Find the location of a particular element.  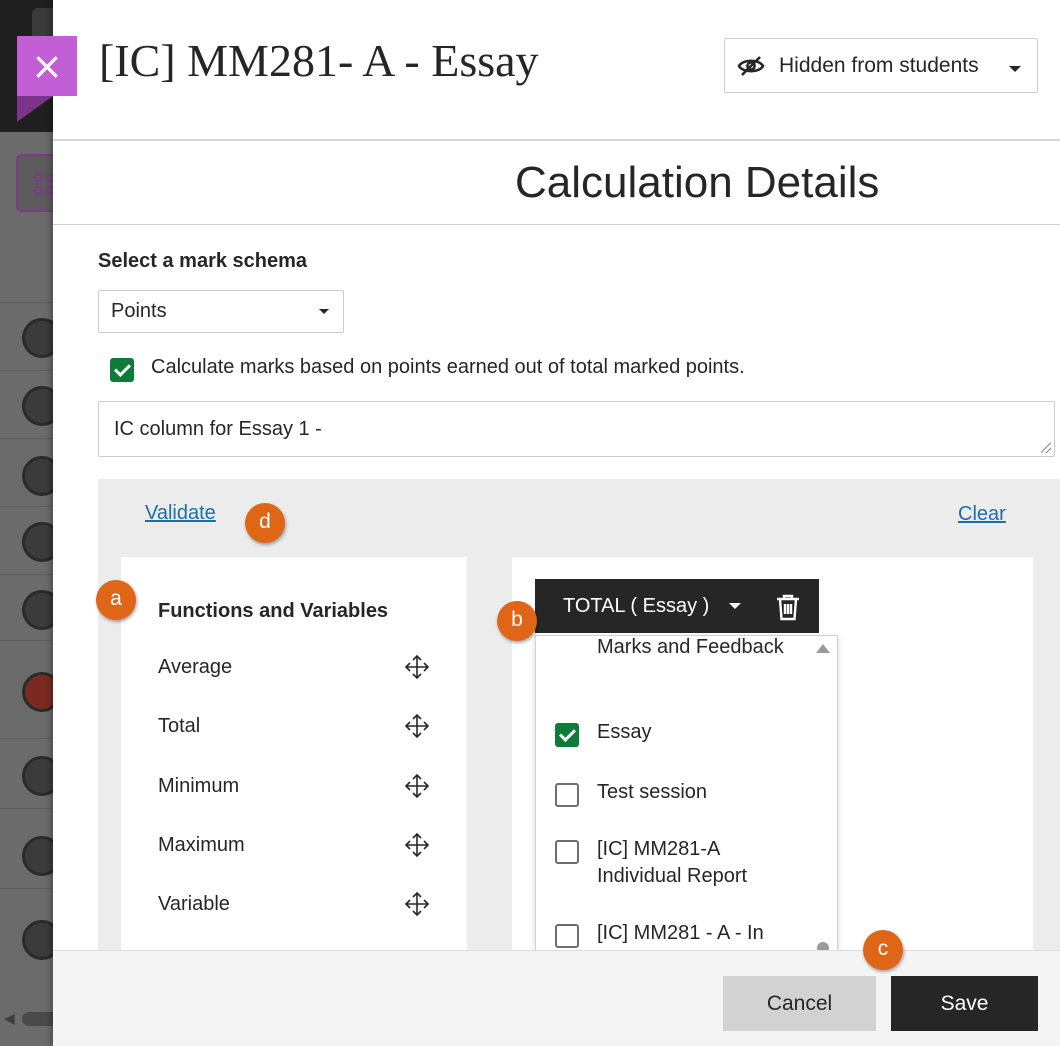

save-button: Save is located at coordinates (964, 1003).